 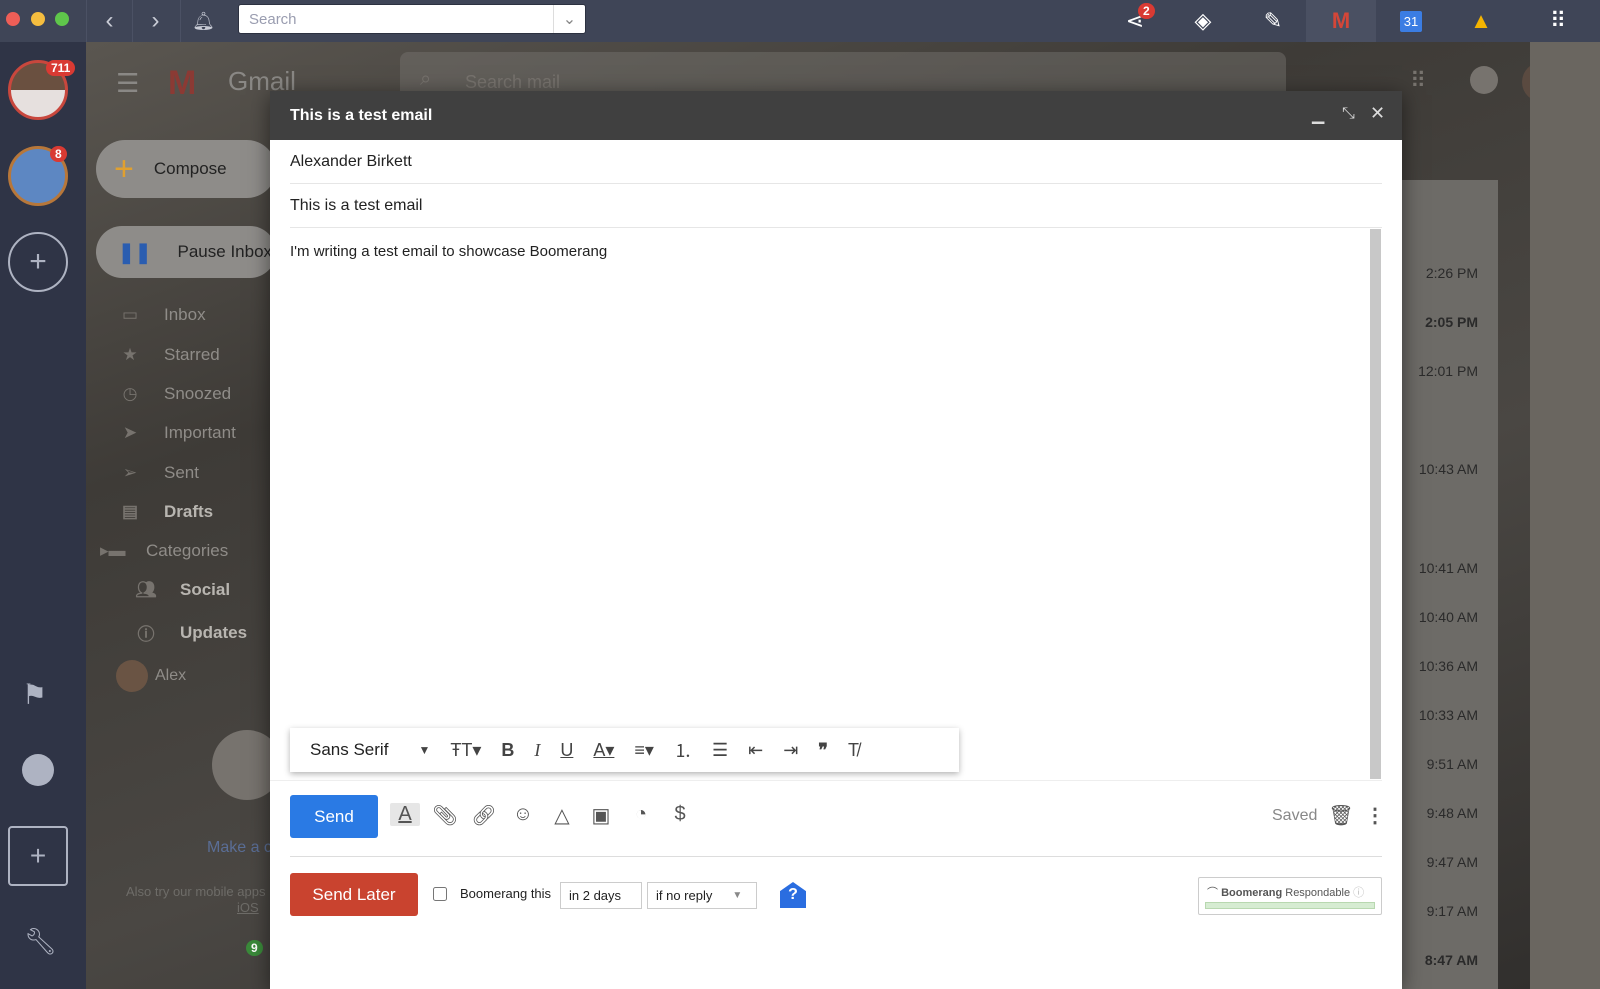 I want to click on emoji-icon: ☺, so click(x=523, y=814).